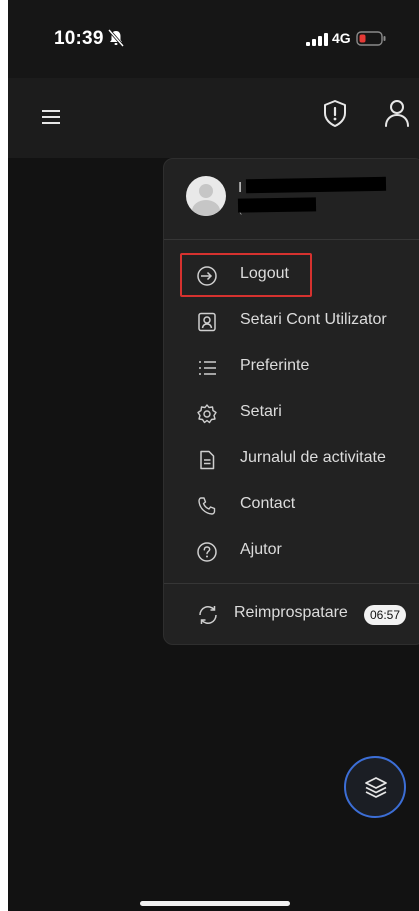 The image size is (419, 911). Describe the element at coordinates (246, 275) in the screenshot. I see `highlight-box` at that location.